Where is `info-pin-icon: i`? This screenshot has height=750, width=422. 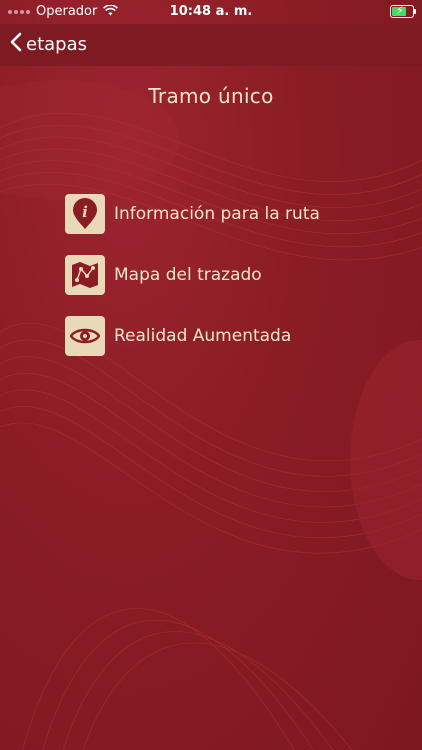
info-pin-icon: i is located at coordinates (85, 214).